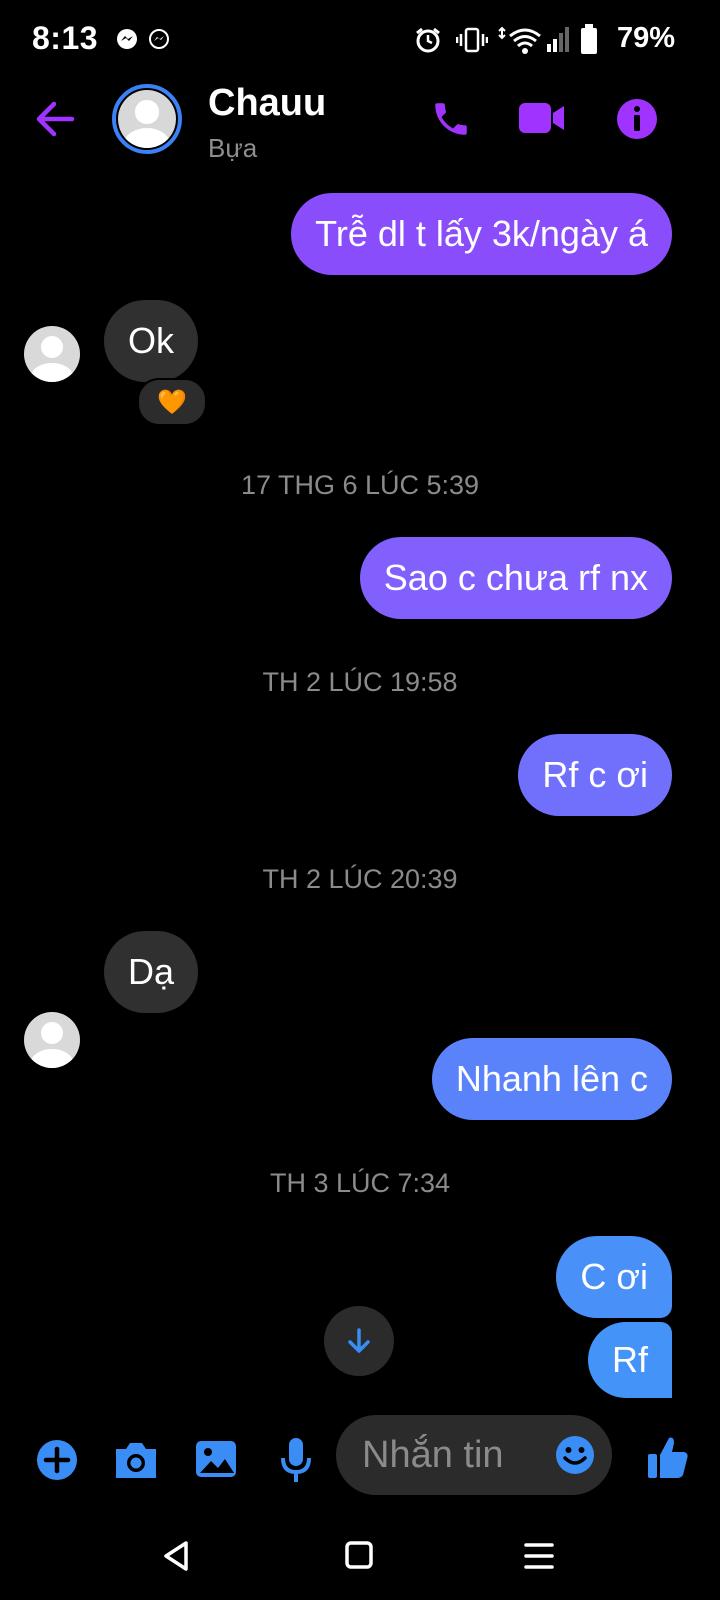  Describe the element at coordinates (176, 1556) in the screenshot. I see `nav-back-icon` at that location.